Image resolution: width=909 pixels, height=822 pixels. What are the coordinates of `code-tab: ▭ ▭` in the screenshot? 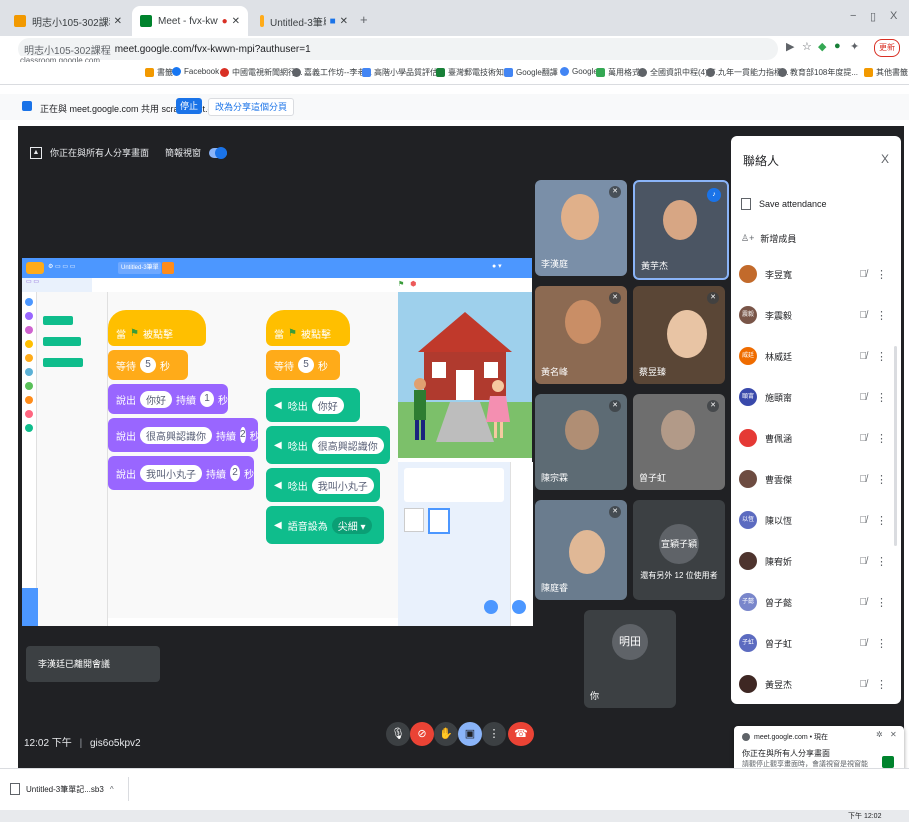 It's located at (32, 282).